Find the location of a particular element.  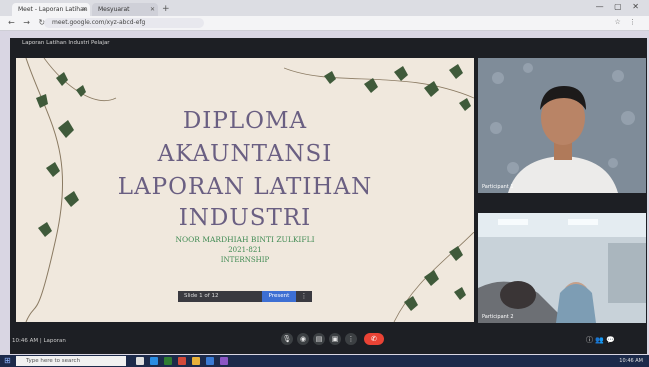

url-field: meet.google.com/xyz-abcd-efg is located at coordinates (124, 23).